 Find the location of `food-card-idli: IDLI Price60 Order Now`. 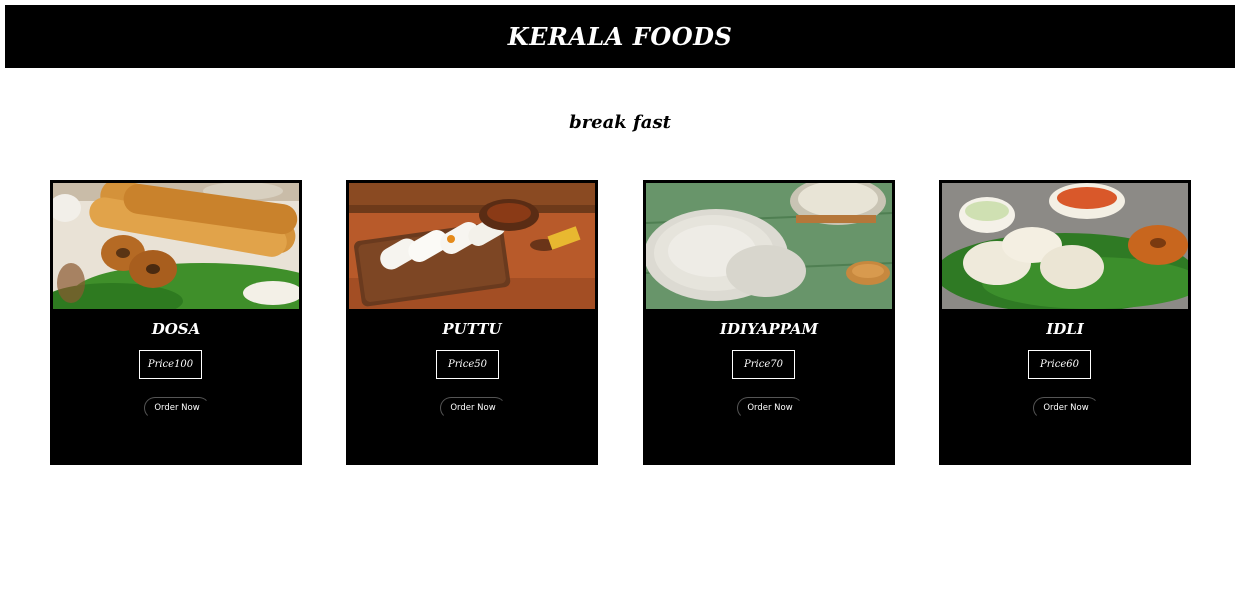

food-card-idli: IDLI Price60 Order Now is located at coordinates (1065, 322).